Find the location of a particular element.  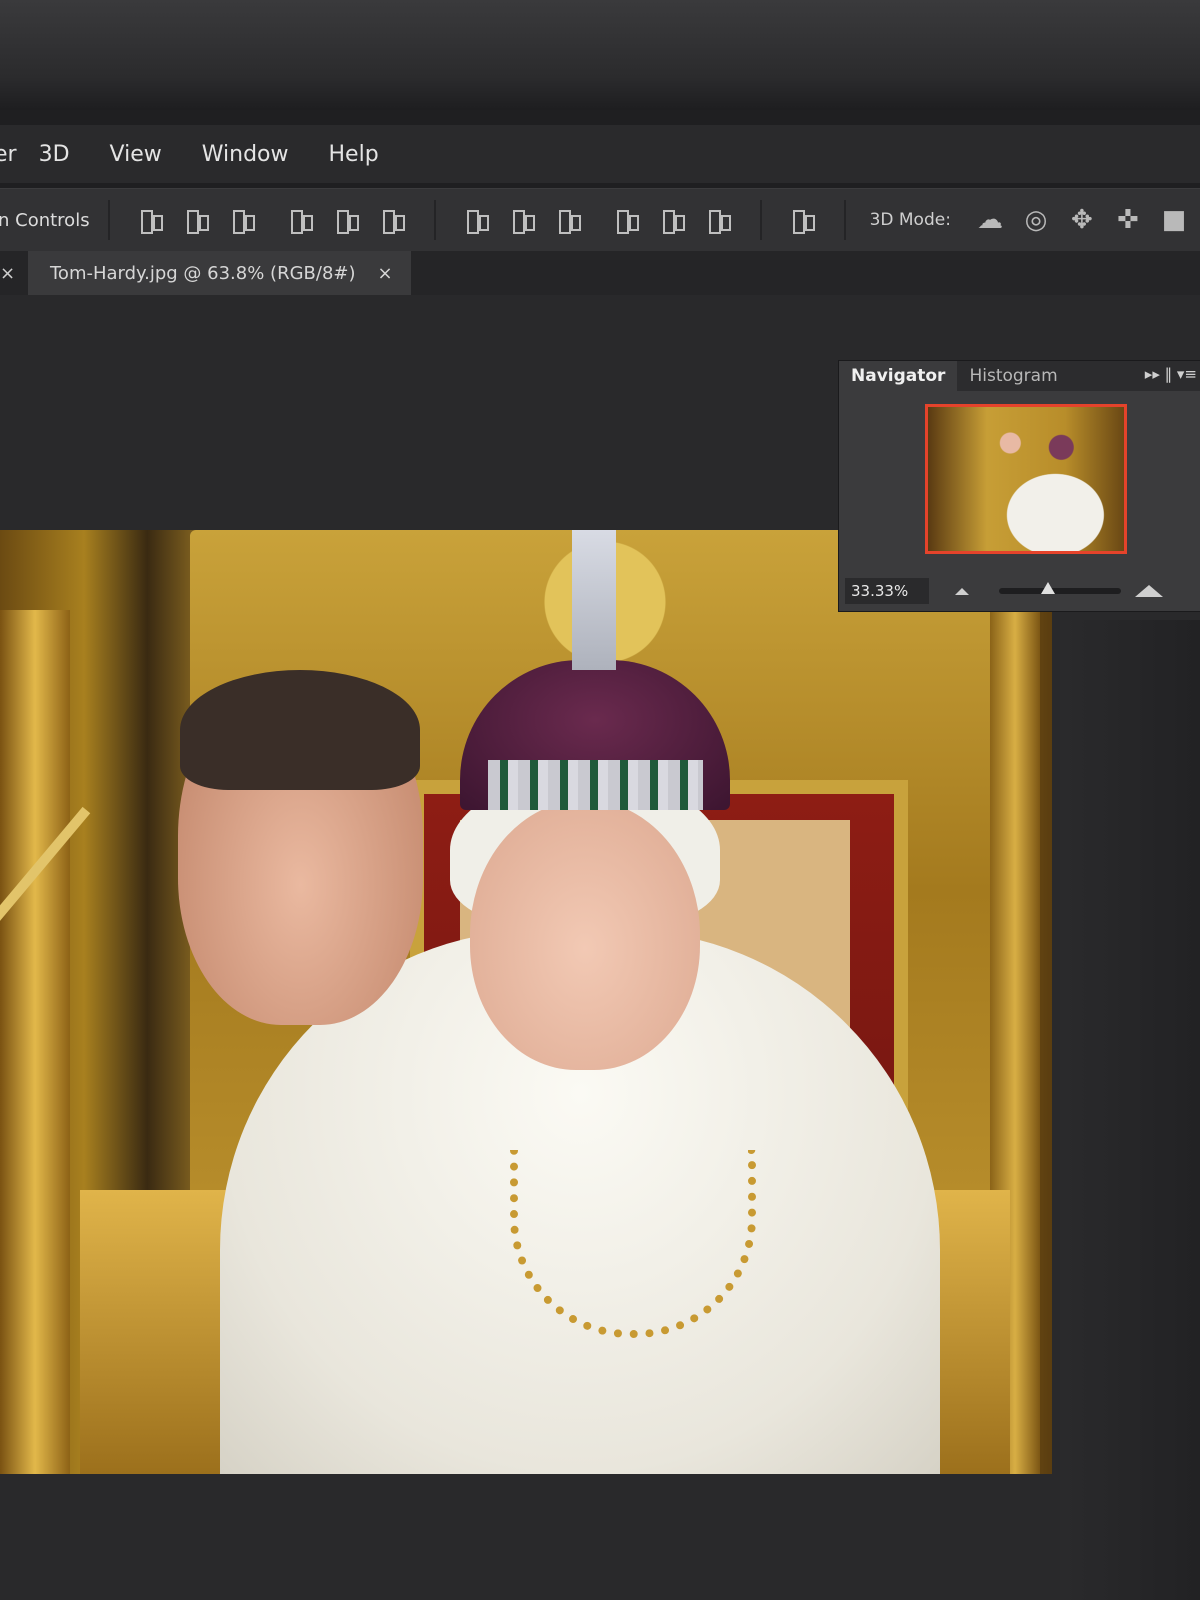

menu-window: Window is located at coordinates (245, 154).